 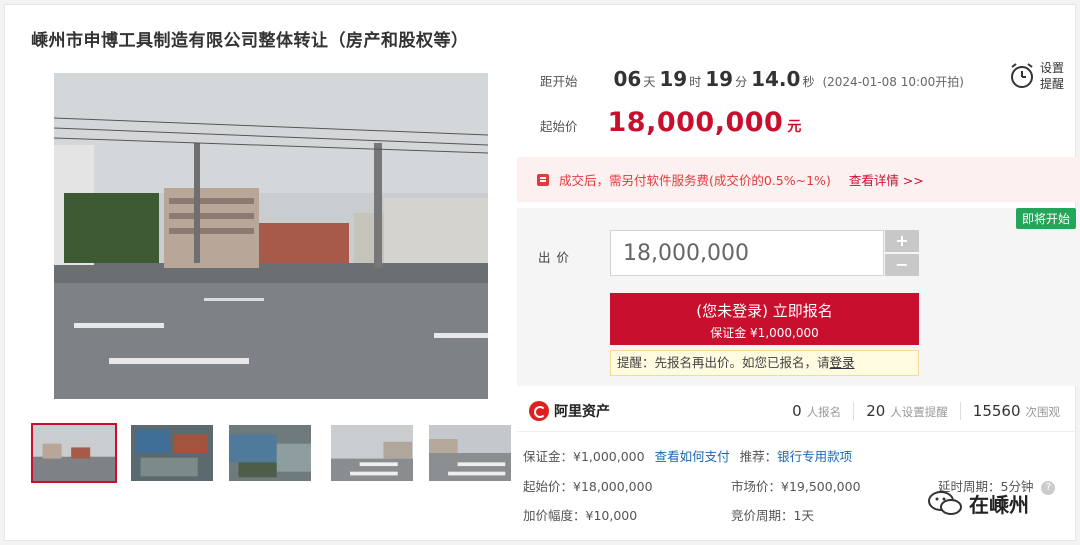 I want to click on deposit-info: 保证金：¥1,000,000 查看如何支付 推荐：银行专用款项, so click(x=687, y=455).